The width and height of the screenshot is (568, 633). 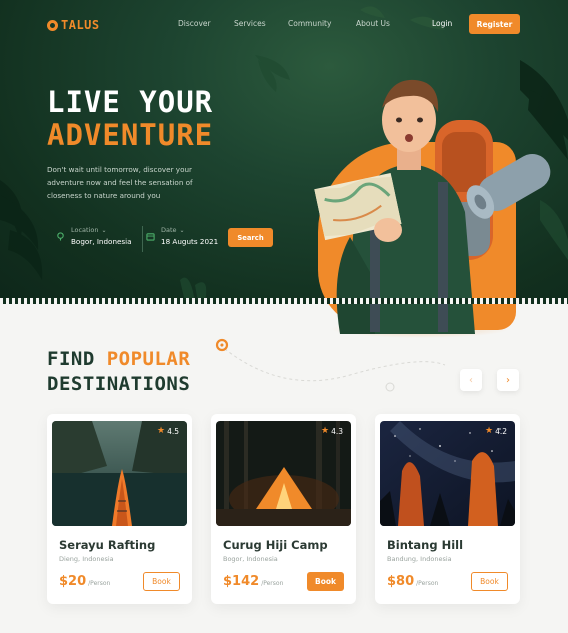 I want to click on chevron-right-icon: ›, so click(x=508, y=380).